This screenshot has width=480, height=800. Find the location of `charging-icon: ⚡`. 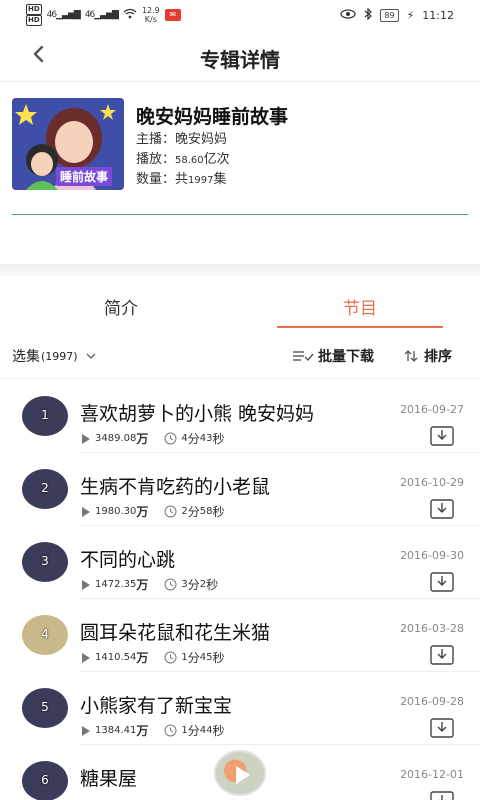

charging-icon: ⚡ is located at coordinates (410, 15).